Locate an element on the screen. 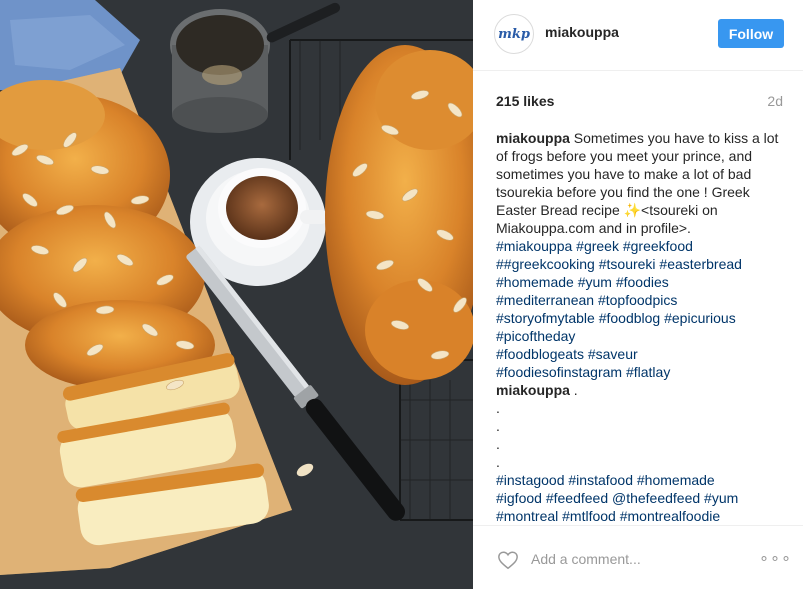  hashtag-line: #instagood #instafood #homemade is located at coordinates (641, 480).